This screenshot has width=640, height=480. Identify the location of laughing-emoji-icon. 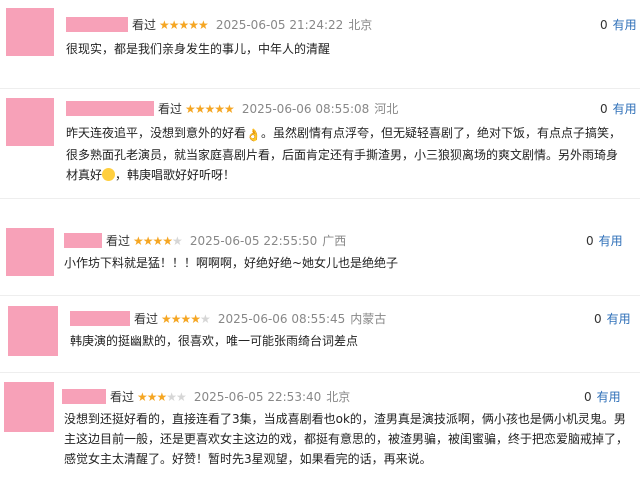
(109, 174).